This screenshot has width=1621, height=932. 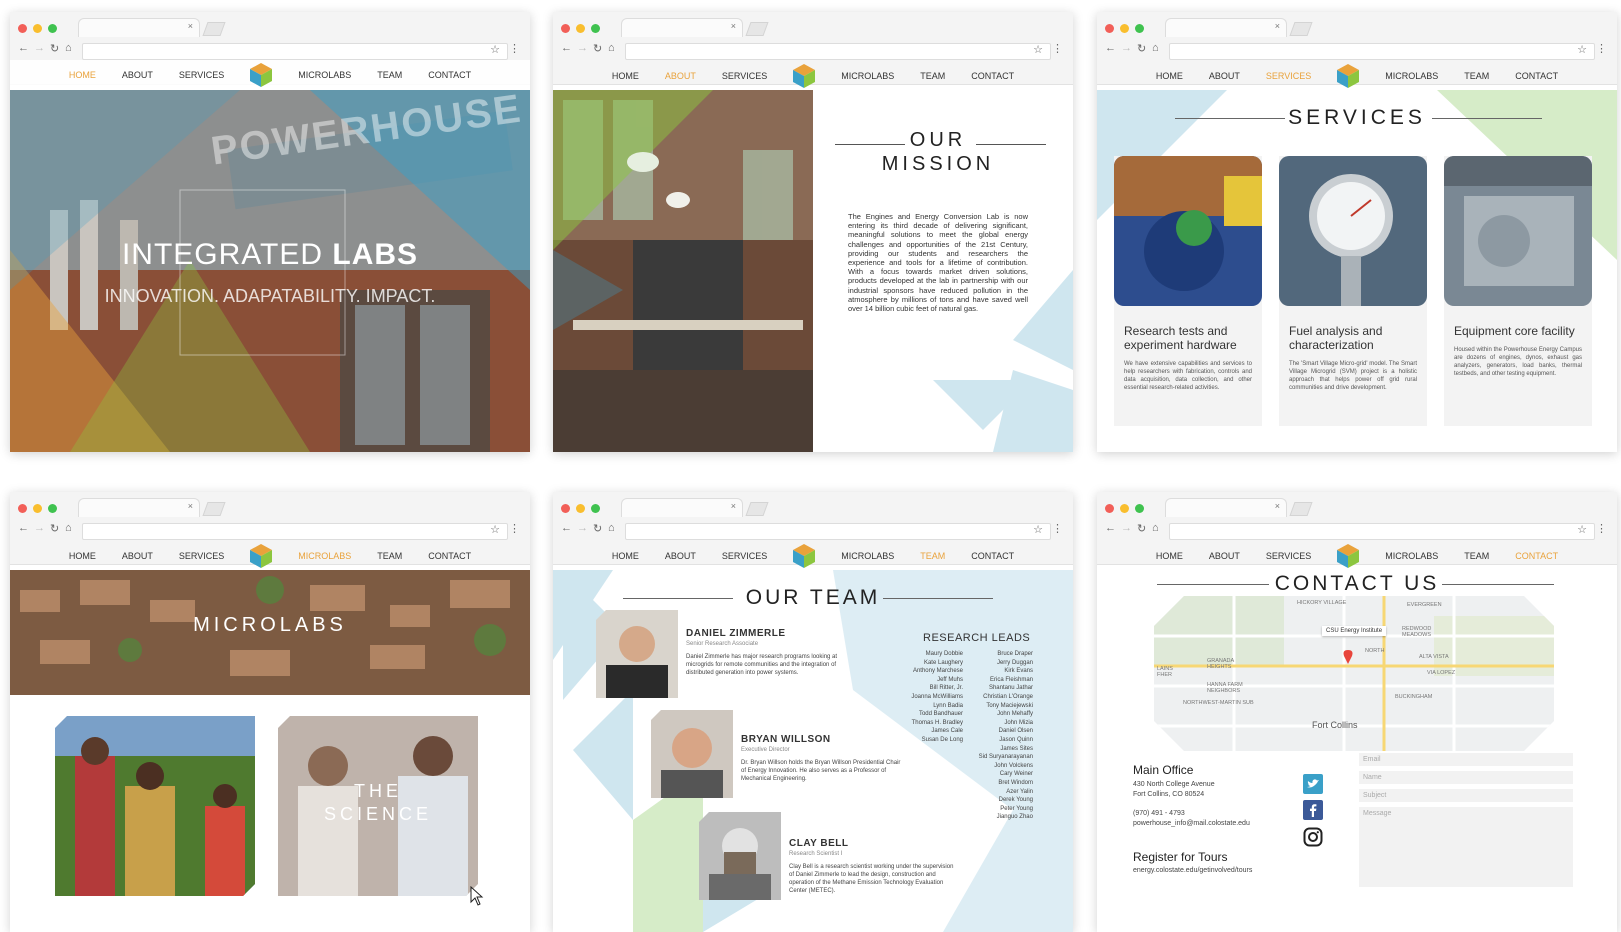 I want to click on form-message-field: Message, so click(x=1466, y=847).